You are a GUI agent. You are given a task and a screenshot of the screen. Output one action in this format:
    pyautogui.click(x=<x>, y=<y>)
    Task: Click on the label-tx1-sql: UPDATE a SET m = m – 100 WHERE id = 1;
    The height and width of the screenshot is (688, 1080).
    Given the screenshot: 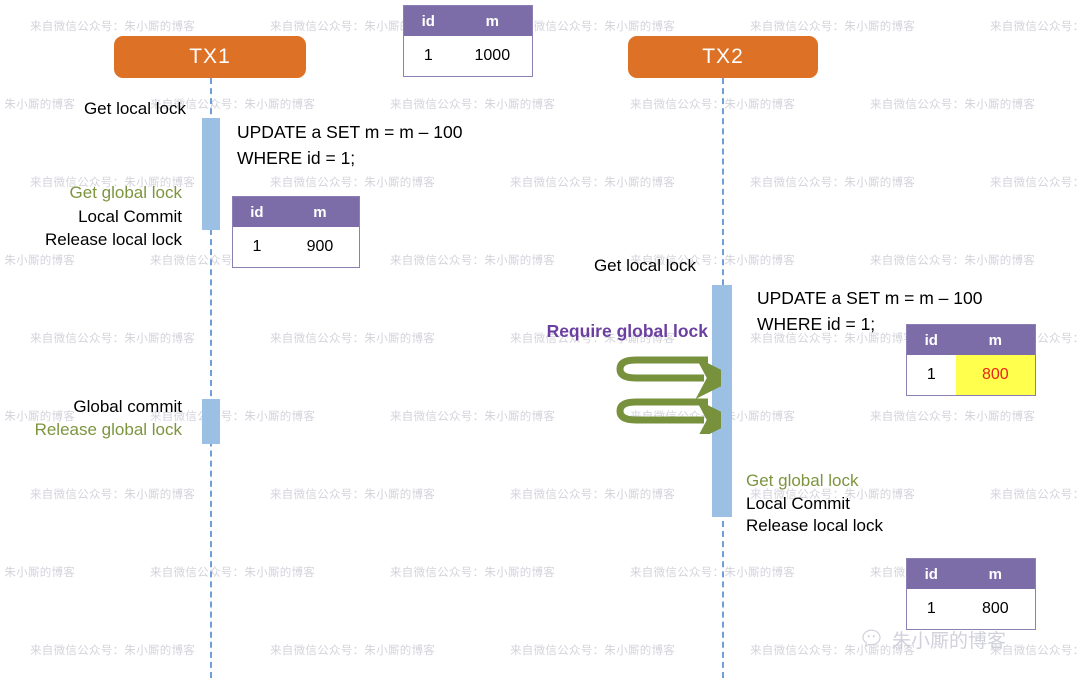 What is the action you would take?
    pyautogui.click(x=349, y=145)
    